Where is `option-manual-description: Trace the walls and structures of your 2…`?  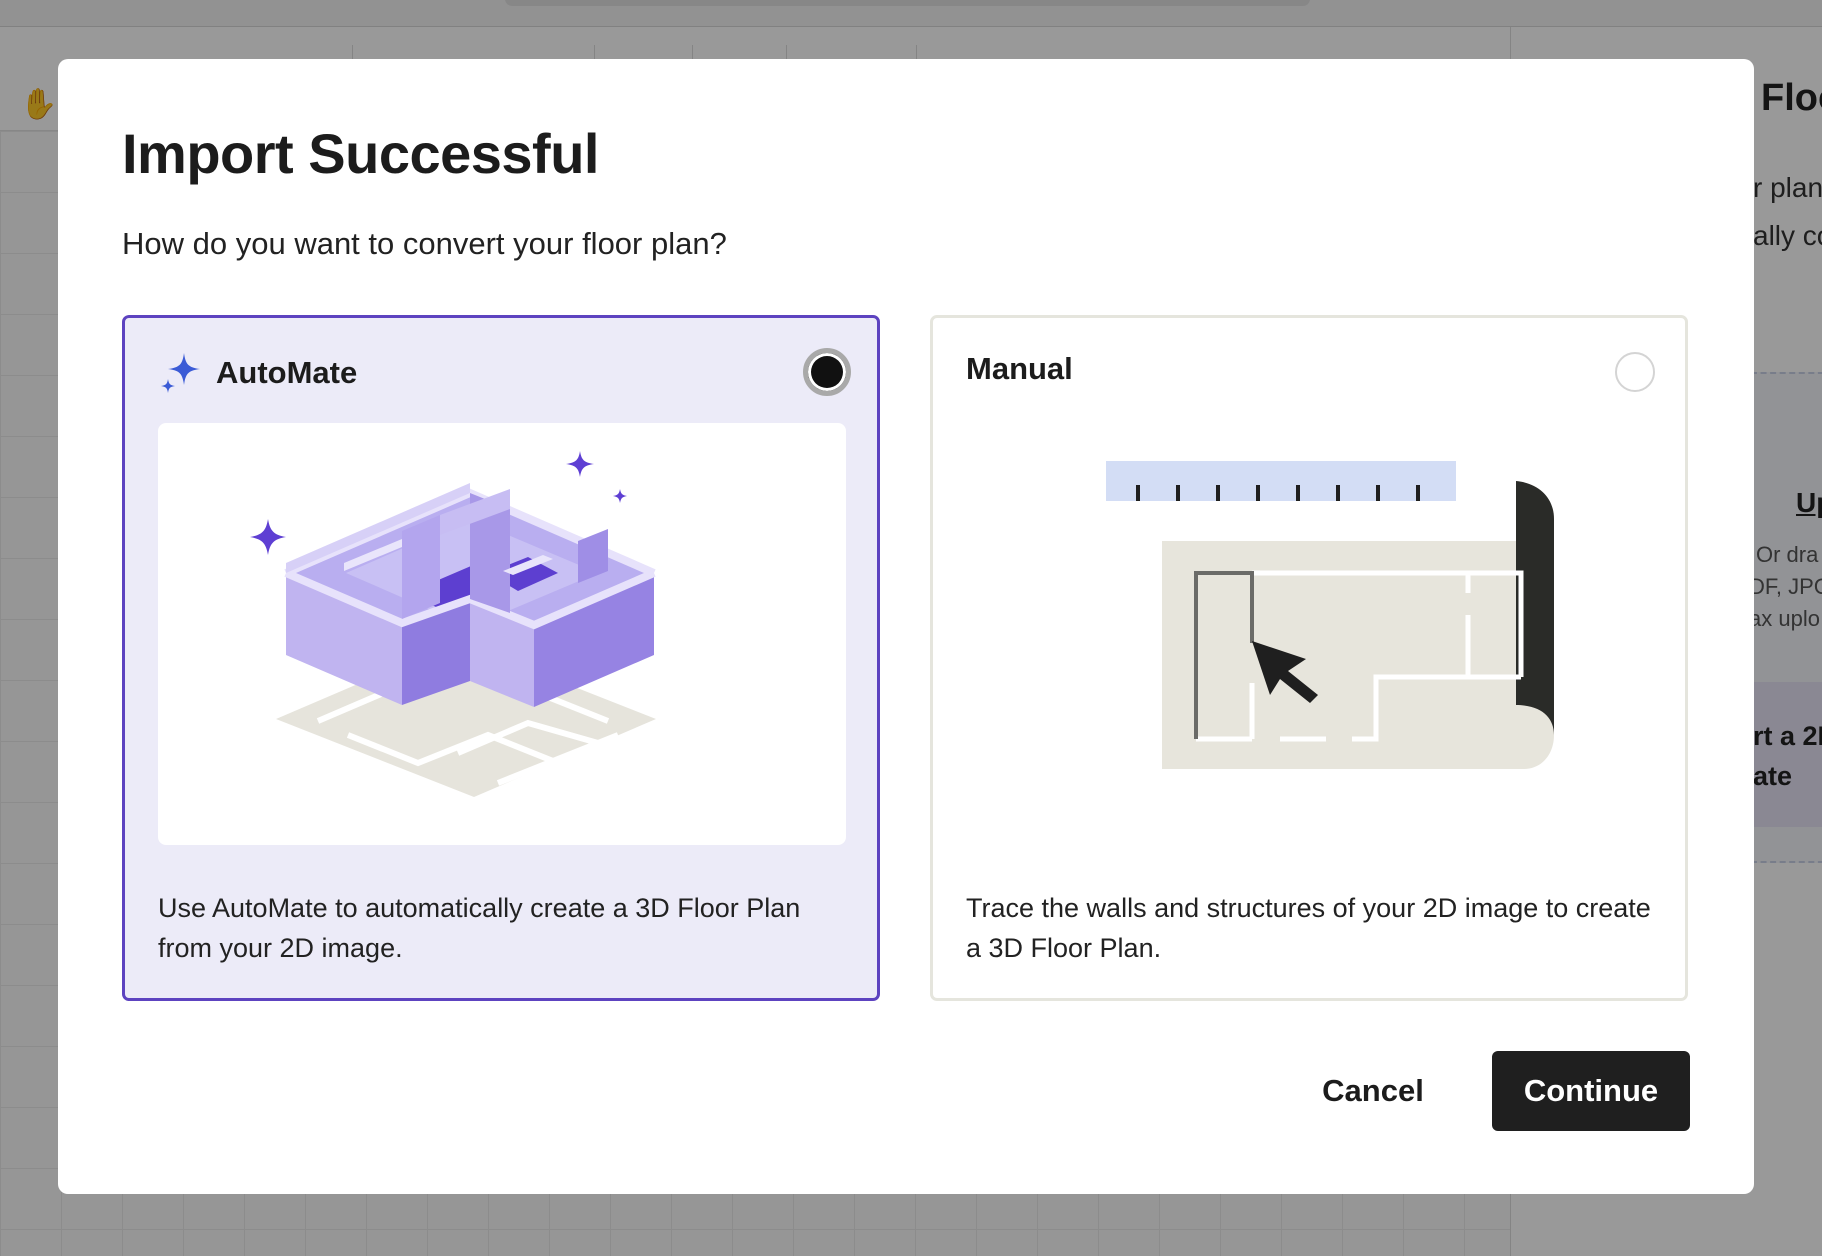
option-manual-description: Trace the walls and structures of your 2… is located at coordinates (1308, 928).